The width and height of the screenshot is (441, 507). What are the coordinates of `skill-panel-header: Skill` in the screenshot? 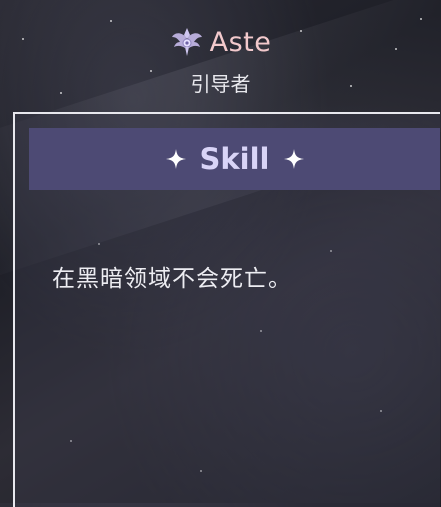 It's located at (234, 159).